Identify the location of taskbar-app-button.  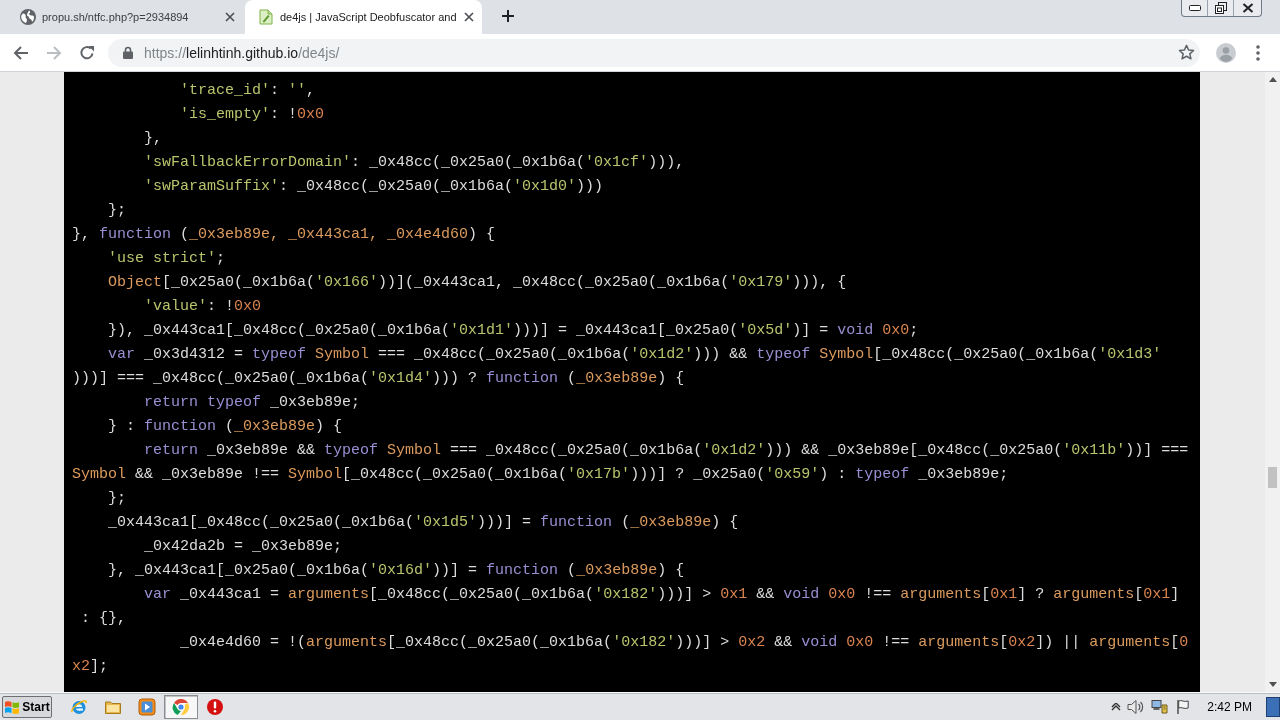
(181, 706).